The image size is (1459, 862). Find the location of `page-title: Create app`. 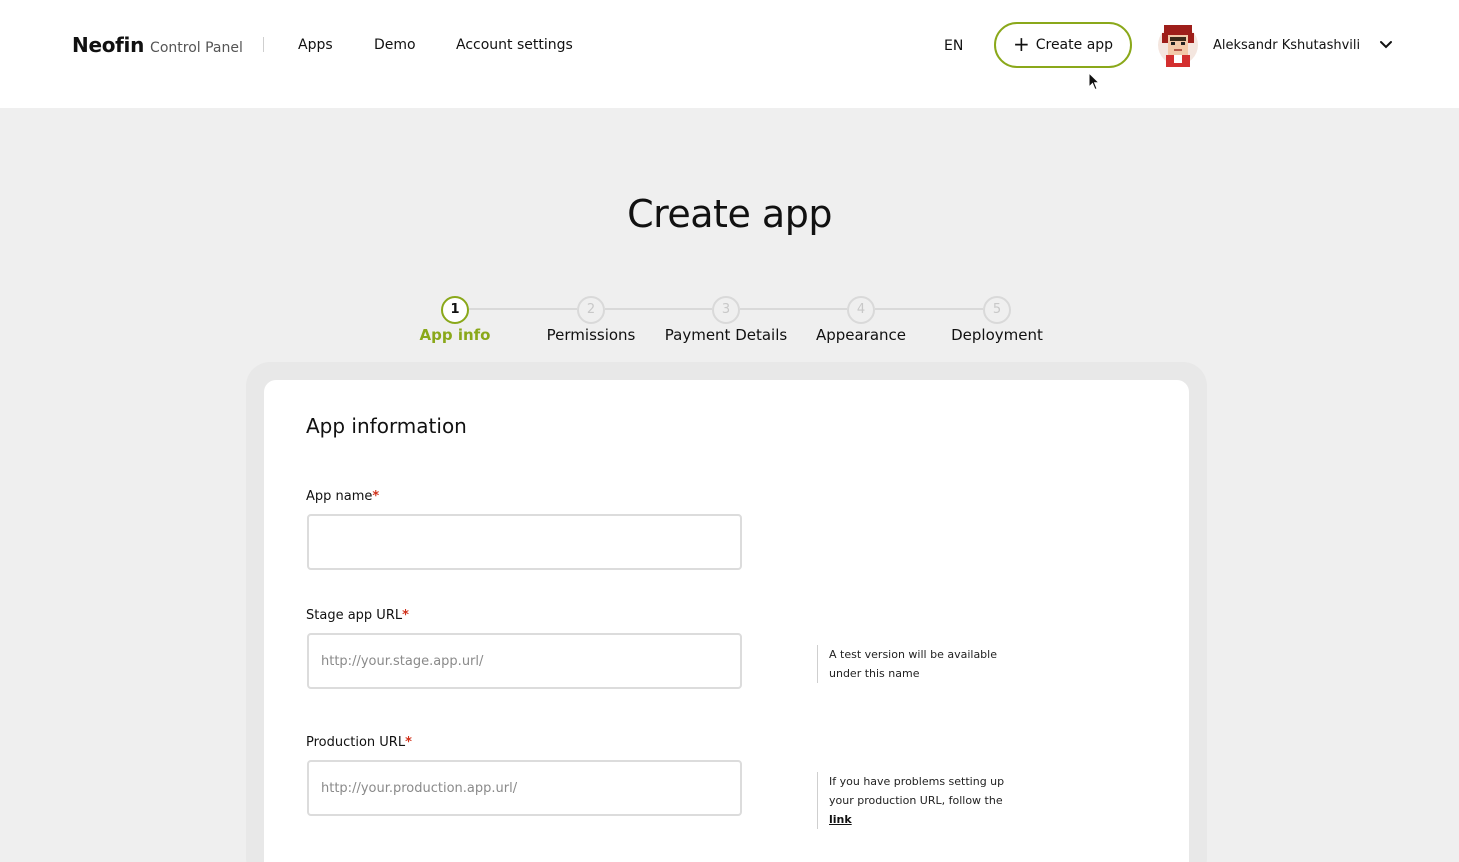

page-title: Create app is located at coordinates (729, 214).